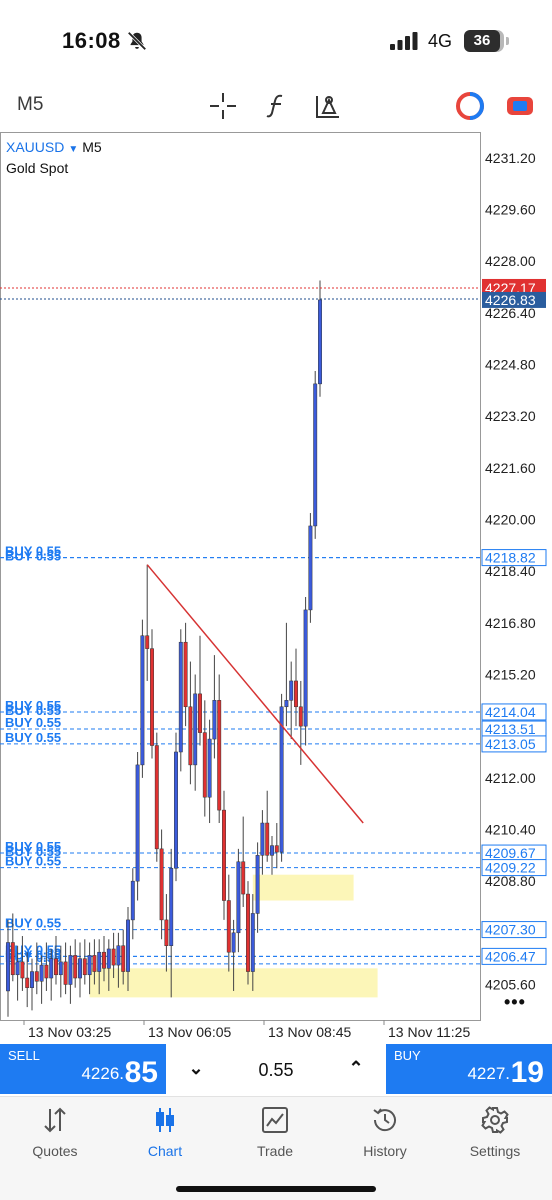 This screenshot has height=1200, width=552. Describe the element at coordinates (510, 209) in the screenshot. I see `price-scale-label: 4229.60` at that location.